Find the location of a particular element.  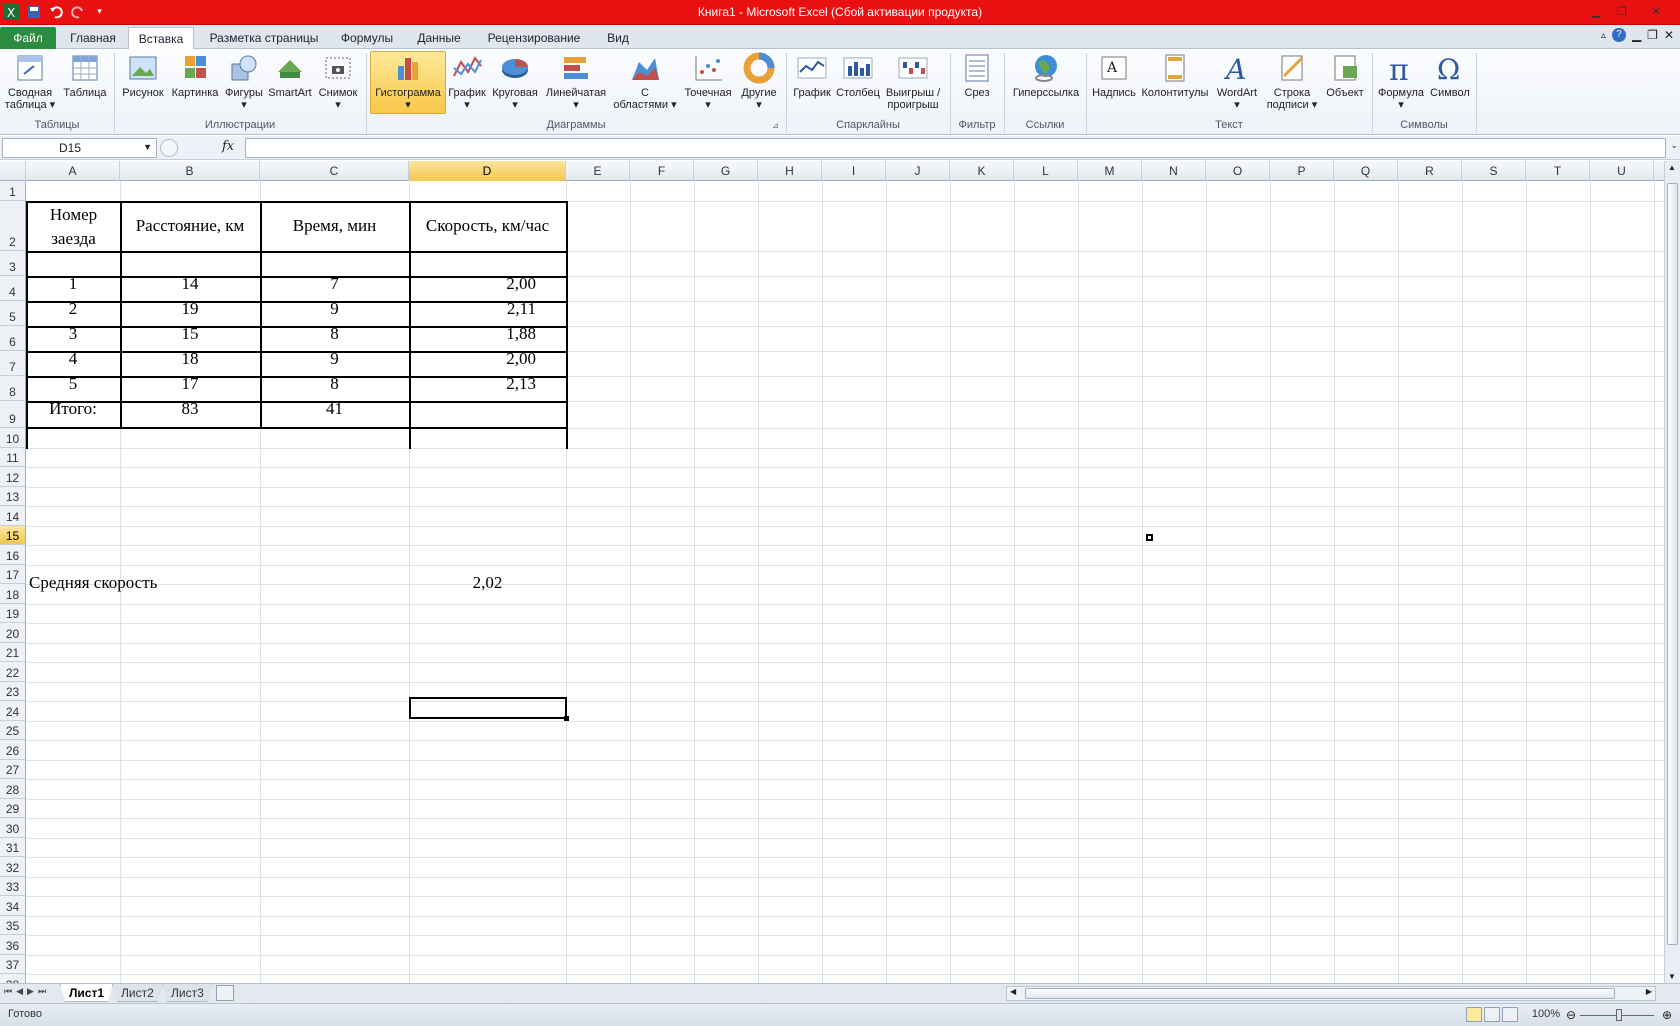

scroll-right-icon: ▶ is located at coordinates (1649, 991).